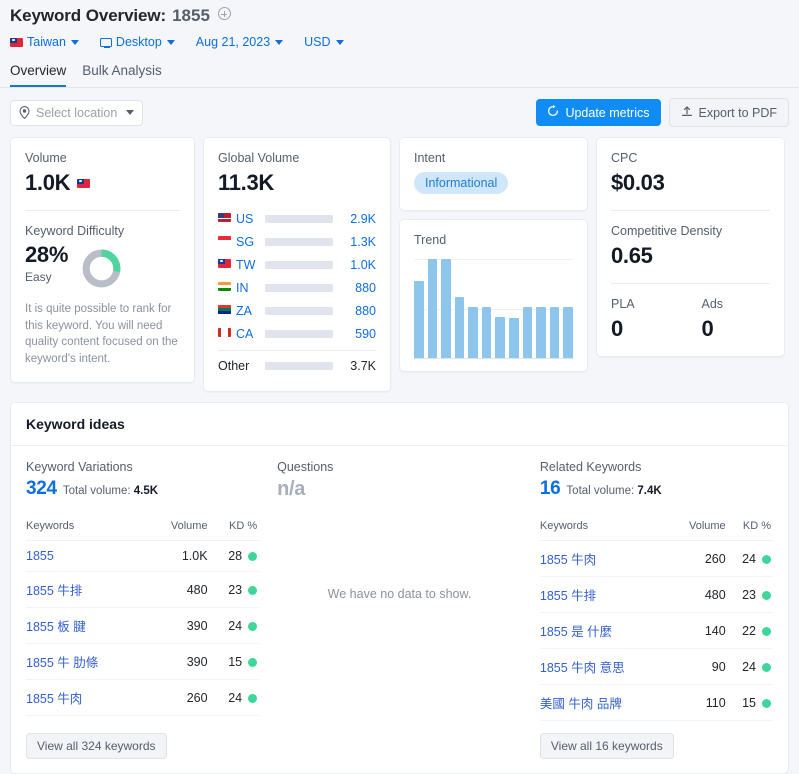  I want to click on keyword-cell: 1855 牛肉 意思, so click(604, 666).